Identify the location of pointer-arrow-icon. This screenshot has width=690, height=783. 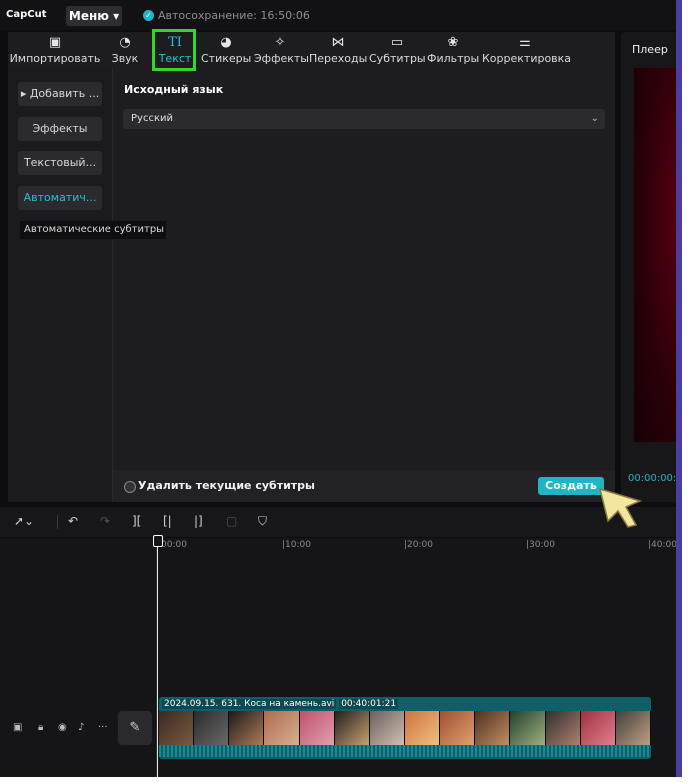
(620, 507).